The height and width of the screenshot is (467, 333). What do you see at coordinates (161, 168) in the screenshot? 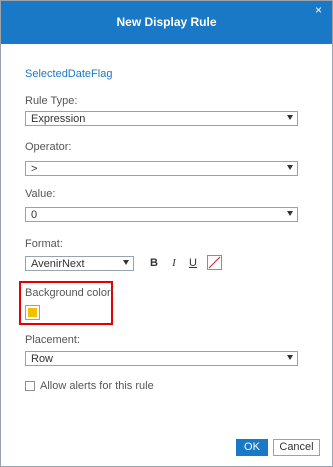
I see `operator-select: >` at bounding box center [161, 168].